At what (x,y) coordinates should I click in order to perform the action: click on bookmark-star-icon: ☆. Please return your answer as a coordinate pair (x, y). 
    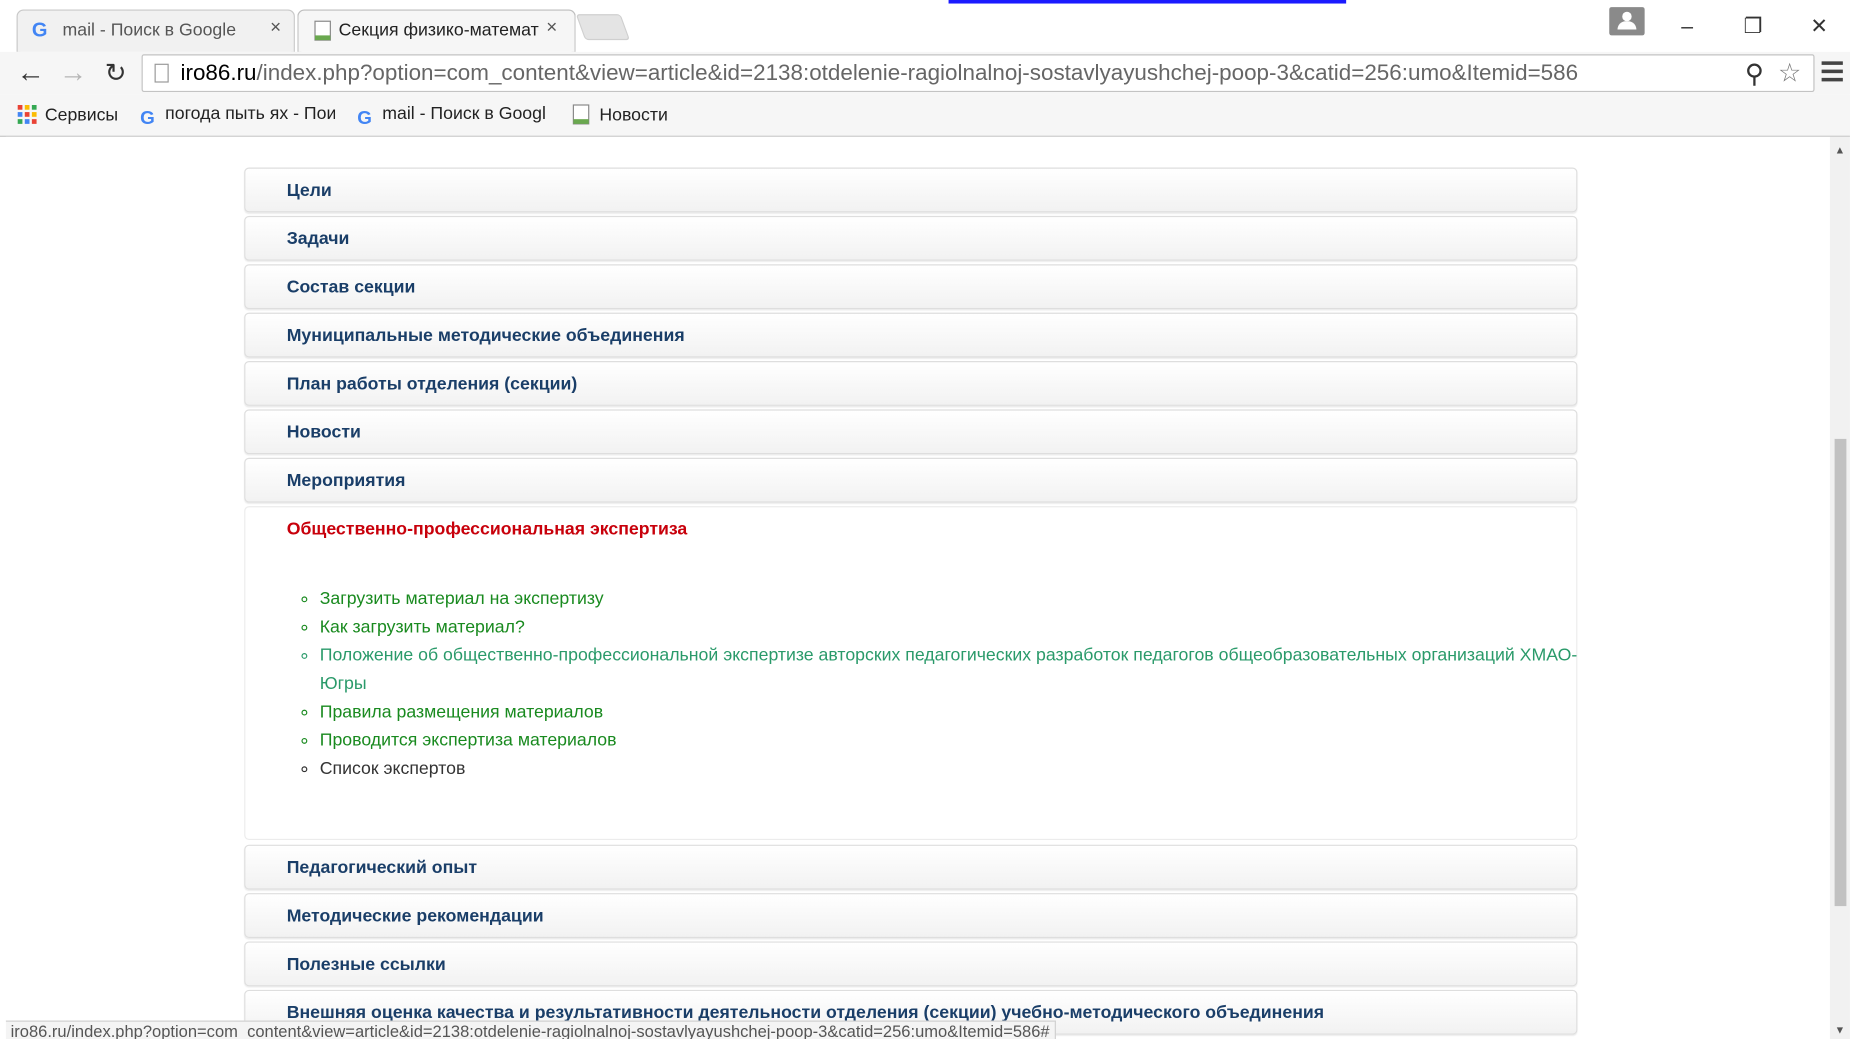
    Looking at the image, I should click on (1789, 73).